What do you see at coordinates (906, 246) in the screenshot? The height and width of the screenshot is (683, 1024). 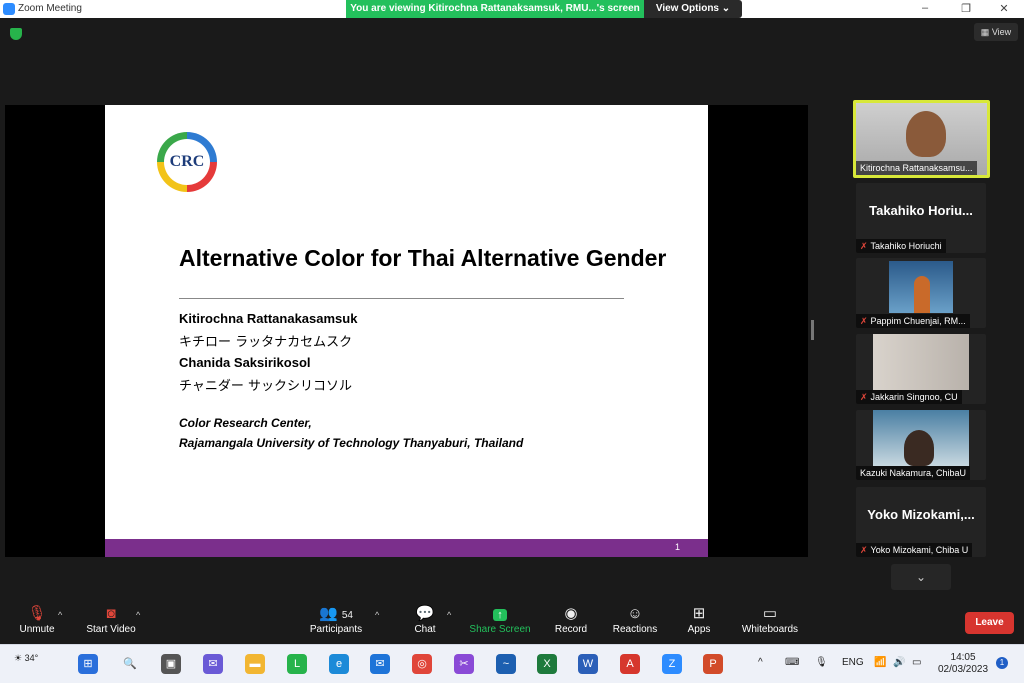 I see `participant-name-text: Takahiko Horiuchi` at bounding box center [906, 246].